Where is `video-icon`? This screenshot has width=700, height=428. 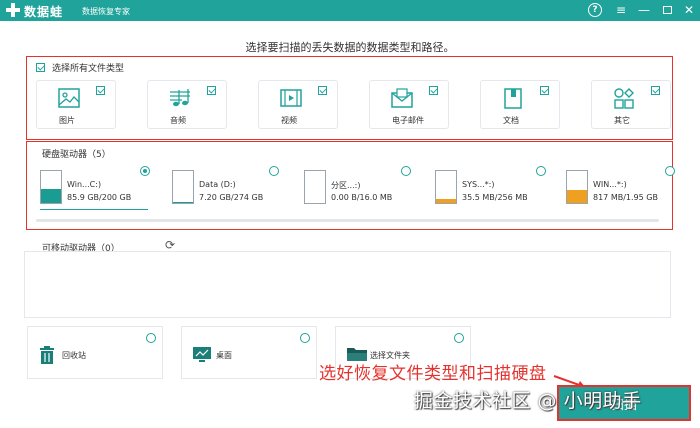 video-icon is located at coordinates (291, 98).